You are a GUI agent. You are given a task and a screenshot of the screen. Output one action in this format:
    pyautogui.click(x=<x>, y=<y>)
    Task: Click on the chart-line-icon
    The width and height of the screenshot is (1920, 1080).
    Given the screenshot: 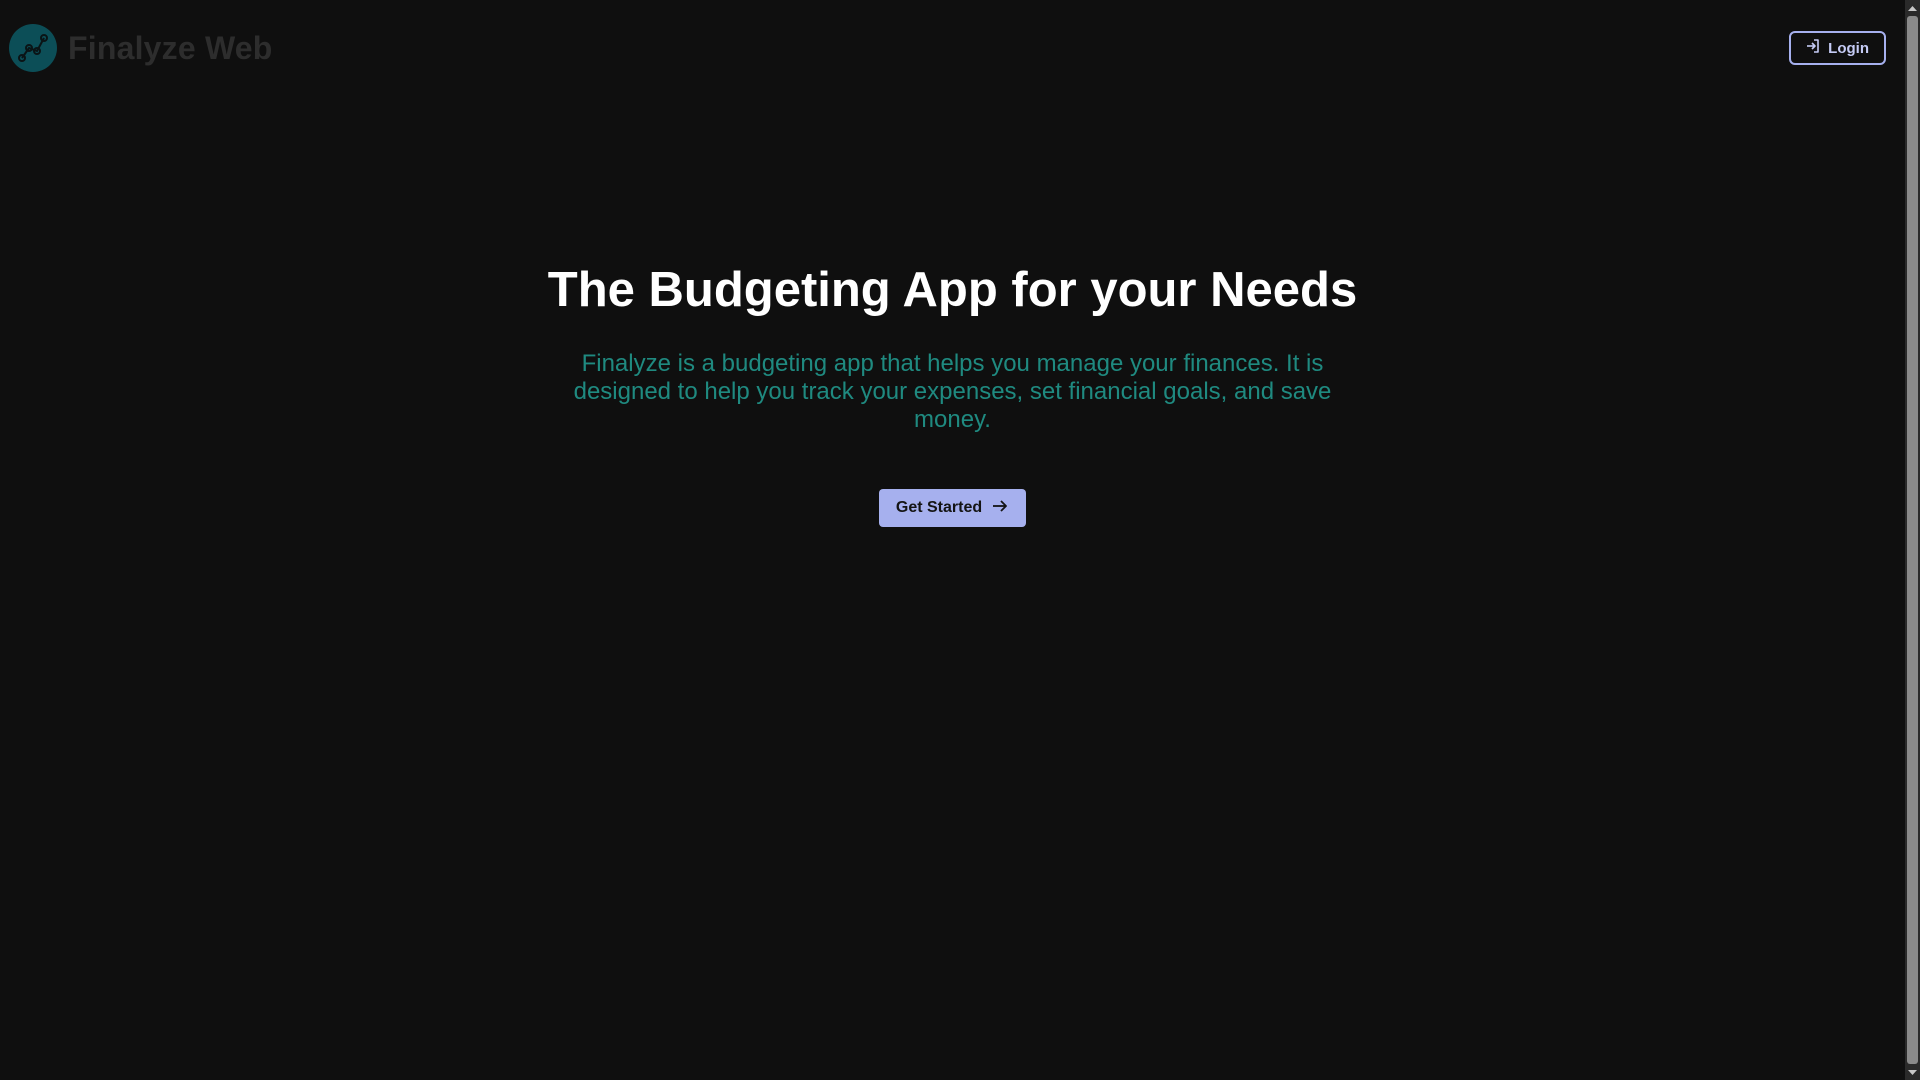 What is the action you would take?
    pyautogui.click(x=33, y=48)
    